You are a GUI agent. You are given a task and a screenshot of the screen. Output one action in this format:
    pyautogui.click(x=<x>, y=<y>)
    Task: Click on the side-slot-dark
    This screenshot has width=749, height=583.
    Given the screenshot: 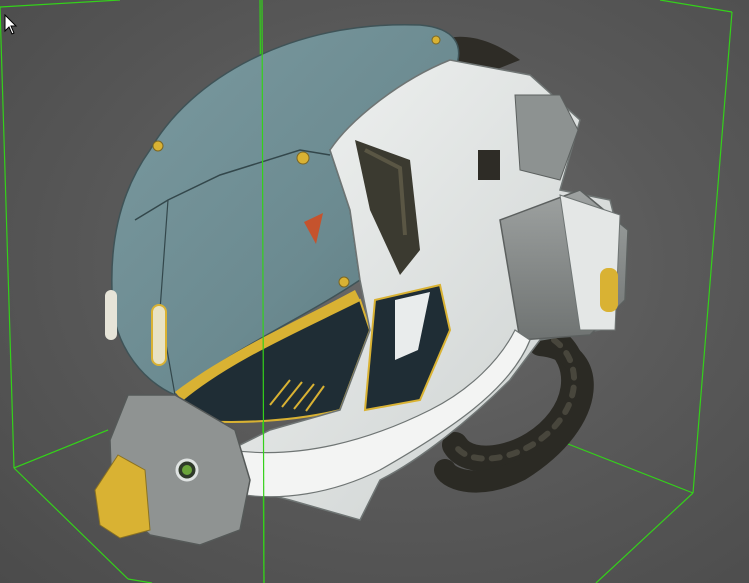 What is the action you would take?
    pyautogui.click(x=489, y=165)
    